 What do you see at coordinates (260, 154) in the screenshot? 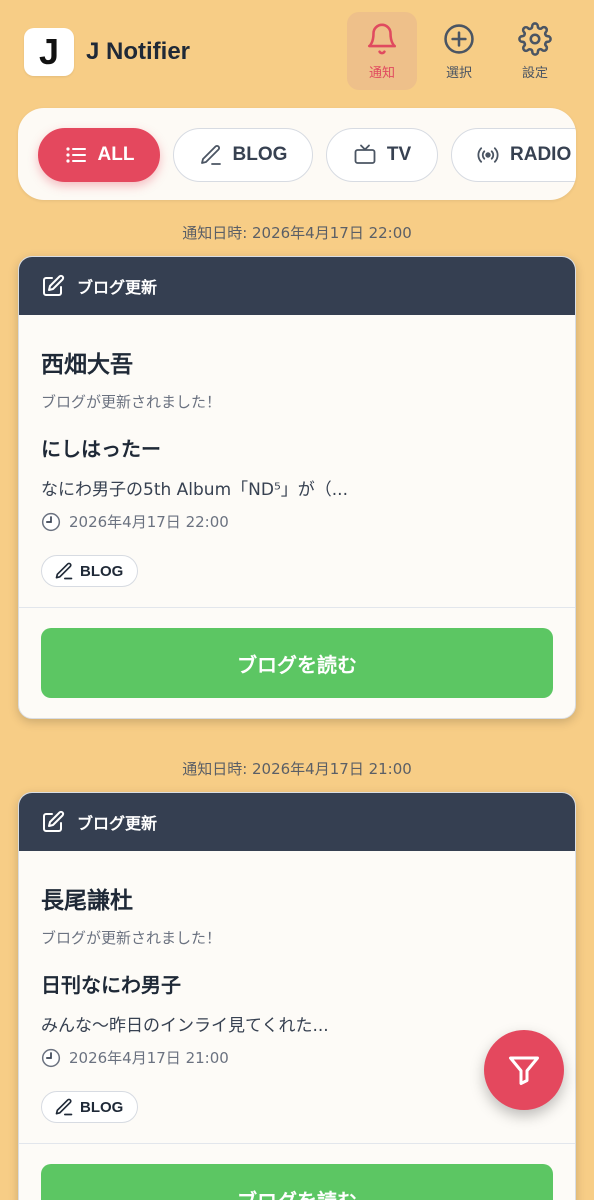
I see `filter-chip-label: BLOG` at bounding box center [260, 154].